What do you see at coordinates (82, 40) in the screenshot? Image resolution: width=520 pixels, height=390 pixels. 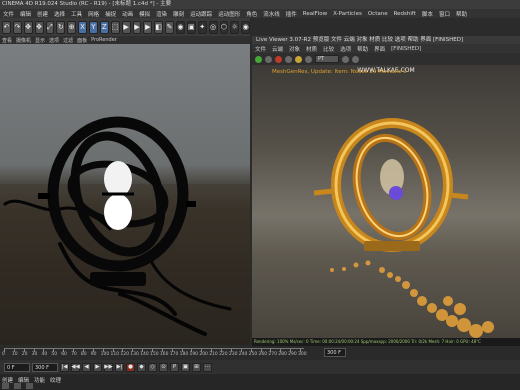 I see `viewport-menu-item: 面板` at bounding box center [82, 40].